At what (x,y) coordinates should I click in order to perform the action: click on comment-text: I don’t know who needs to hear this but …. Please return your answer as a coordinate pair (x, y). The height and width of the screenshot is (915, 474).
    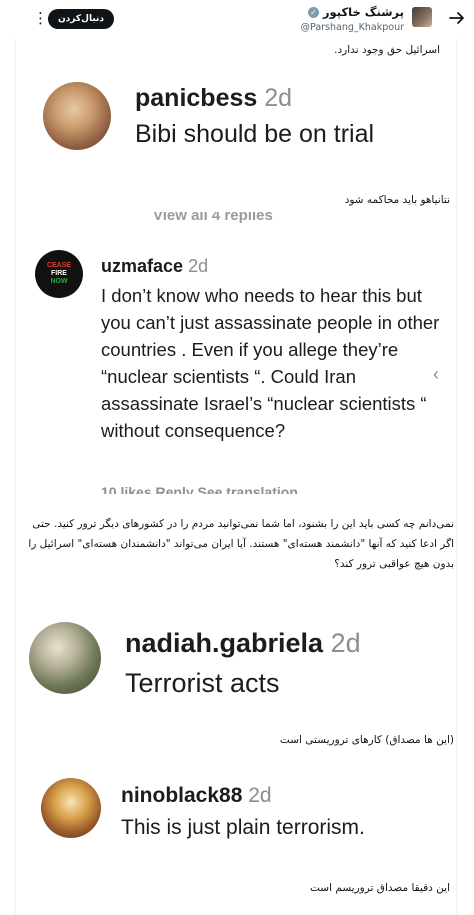
    Looking at the image, I should click on (270, 363).